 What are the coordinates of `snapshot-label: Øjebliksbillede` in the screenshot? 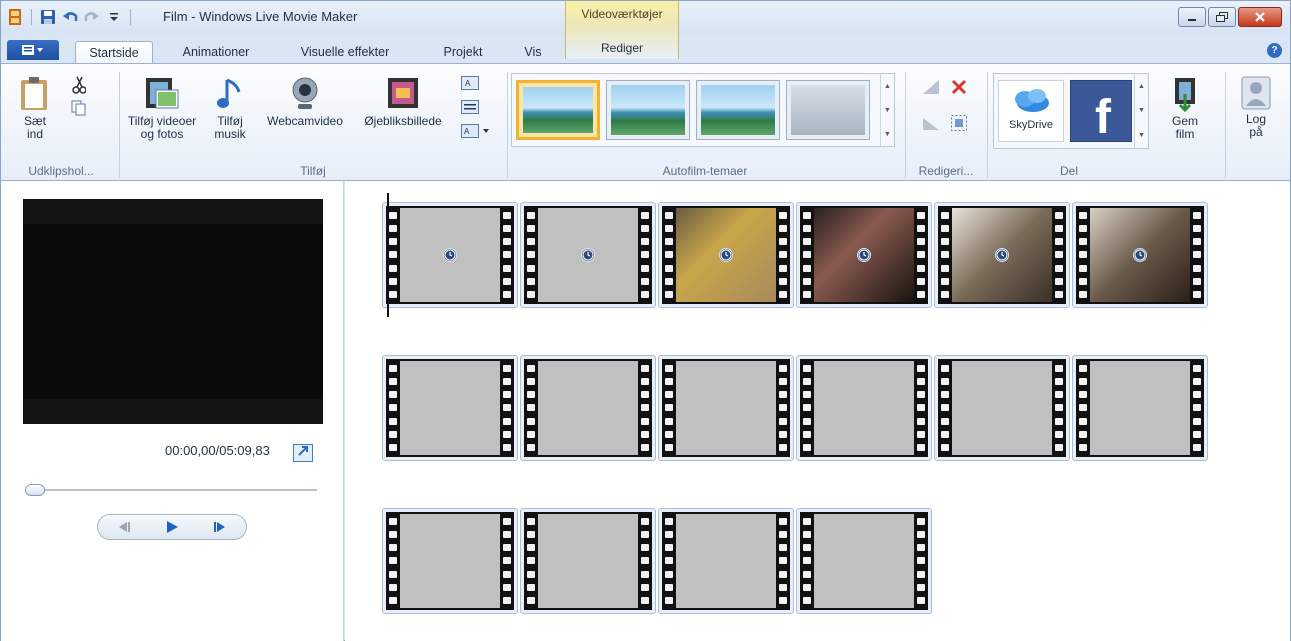 It's located at (403, 121).